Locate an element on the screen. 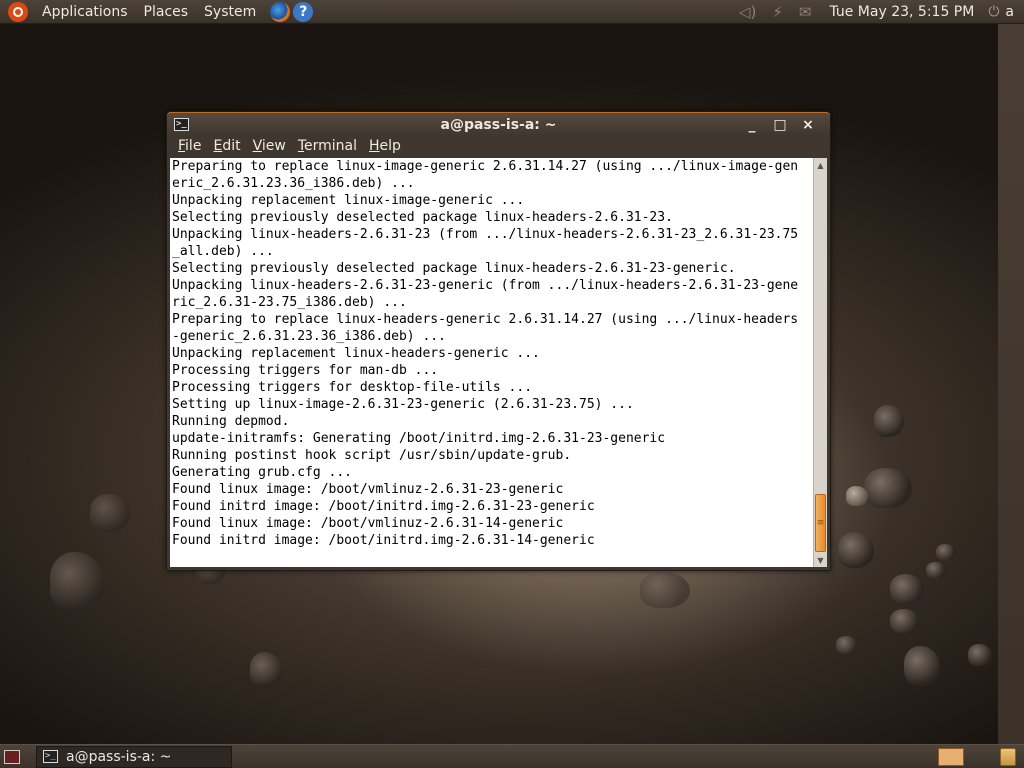  close-button: × is located at coordinates (808, 125).